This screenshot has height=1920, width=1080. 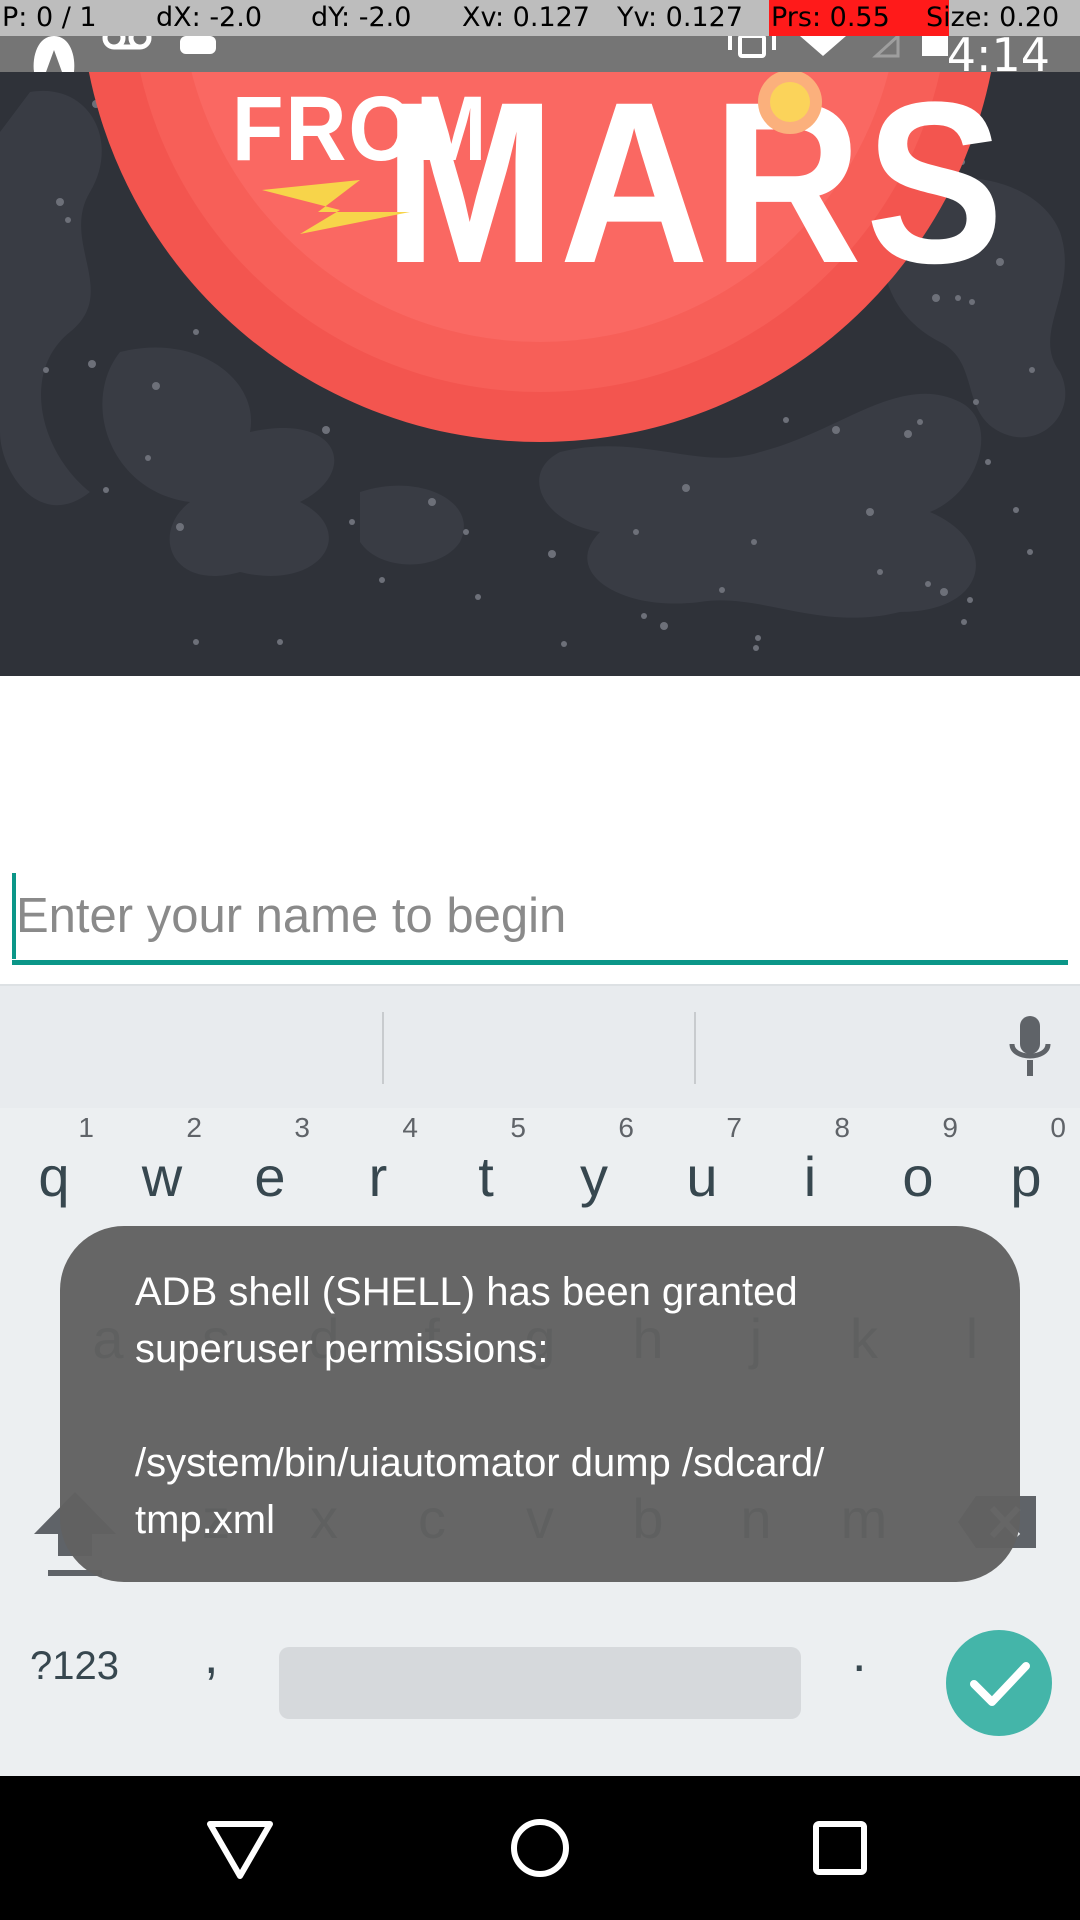 I want to click on enter-key, so click(x=999, y=1683).